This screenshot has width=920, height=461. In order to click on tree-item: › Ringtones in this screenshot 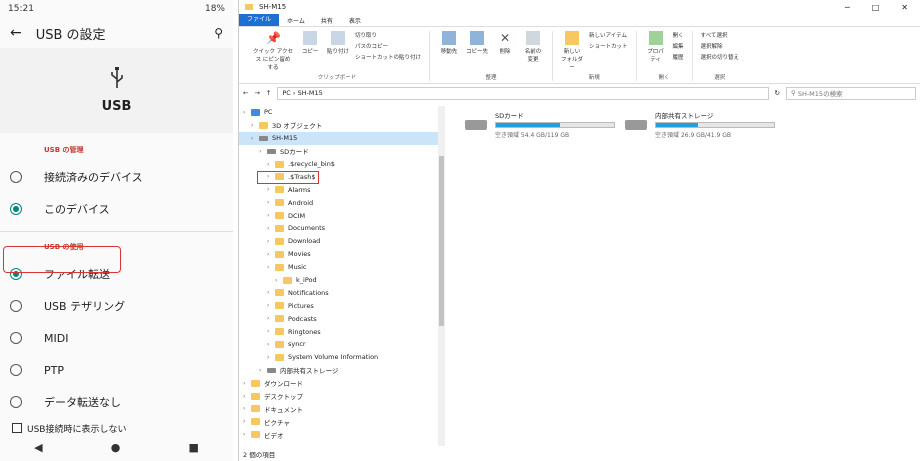, I will do `click(342, 331)`.